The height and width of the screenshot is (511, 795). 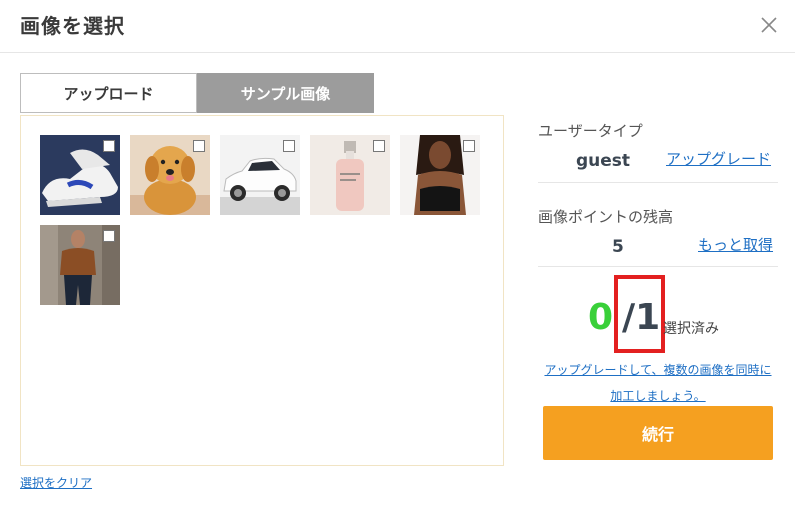 I want to click on user-type-label: ユーザータイプ, so click(x=590, y=131).